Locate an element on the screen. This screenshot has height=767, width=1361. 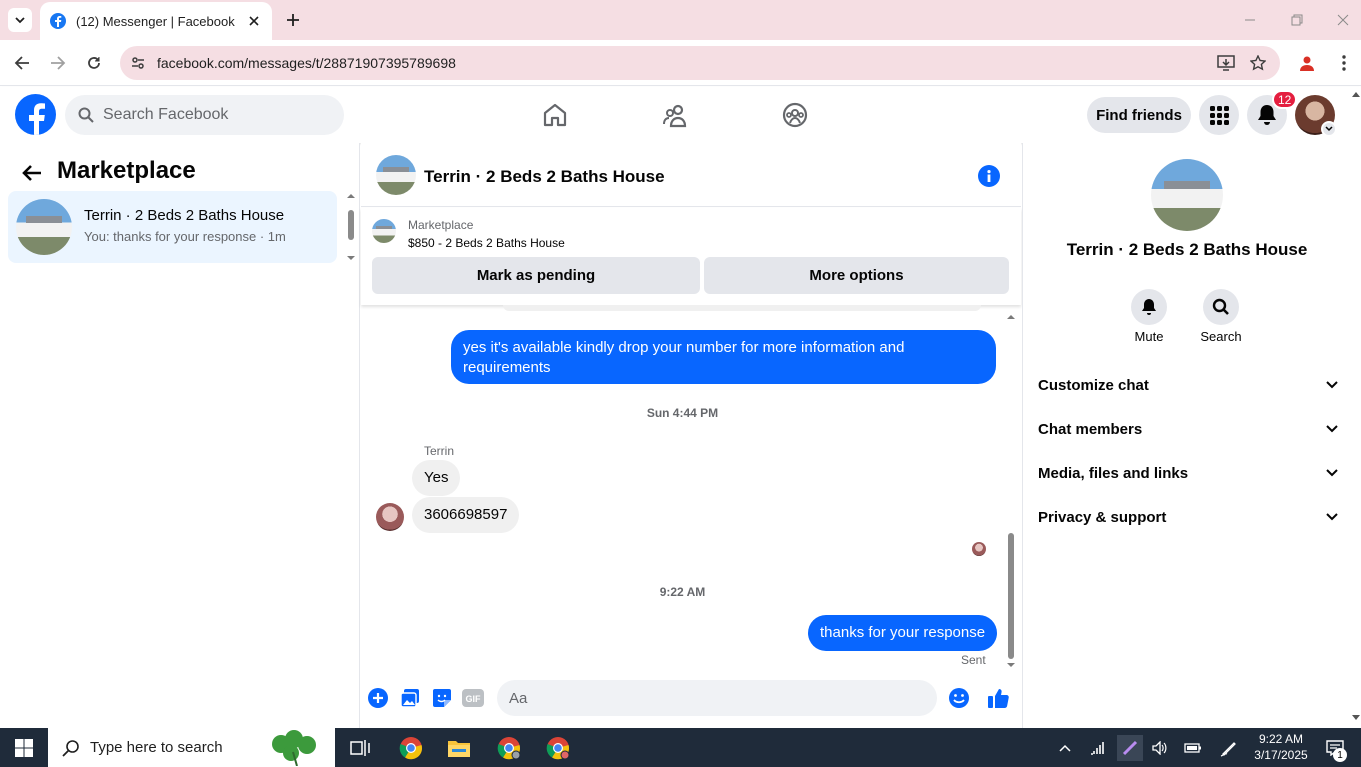
groups-icon is located at coordinates (795, 115).